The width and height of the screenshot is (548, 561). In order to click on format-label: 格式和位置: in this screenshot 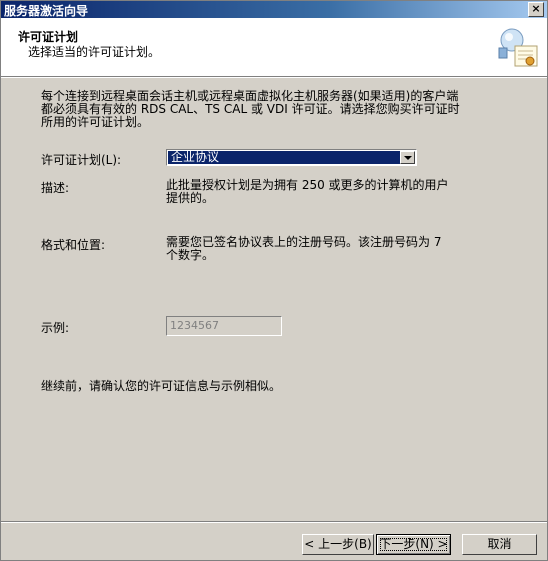, I will do `click(73, 245)`.